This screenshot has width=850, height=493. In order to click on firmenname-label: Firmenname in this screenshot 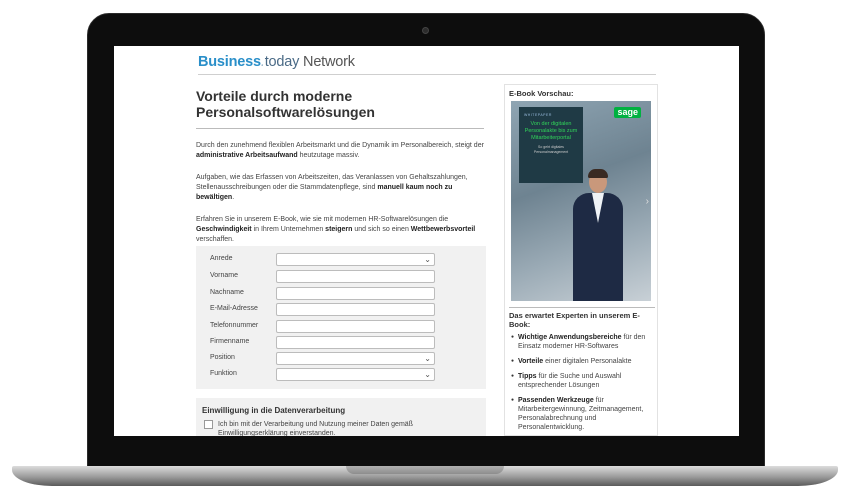, I will do `click(230, 341)`.